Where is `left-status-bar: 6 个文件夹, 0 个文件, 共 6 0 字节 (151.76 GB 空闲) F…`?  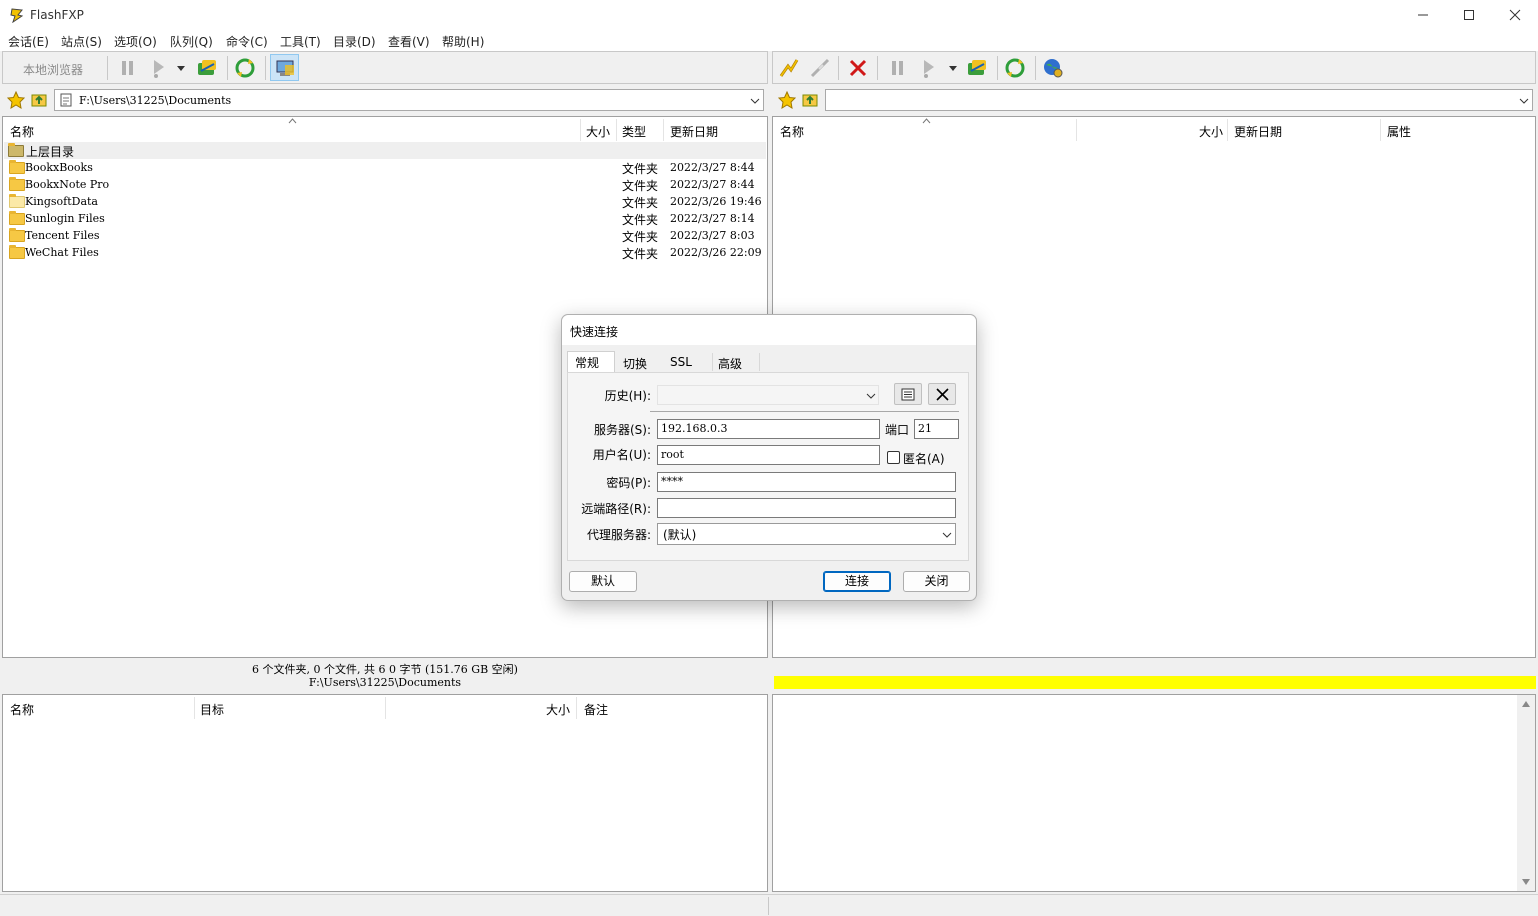
left-status-bar: 6 个文件夹, 0 个文件, 共 6 0 字节 (151.76 GB 空闲) F… is located at coordinates (385, 674).